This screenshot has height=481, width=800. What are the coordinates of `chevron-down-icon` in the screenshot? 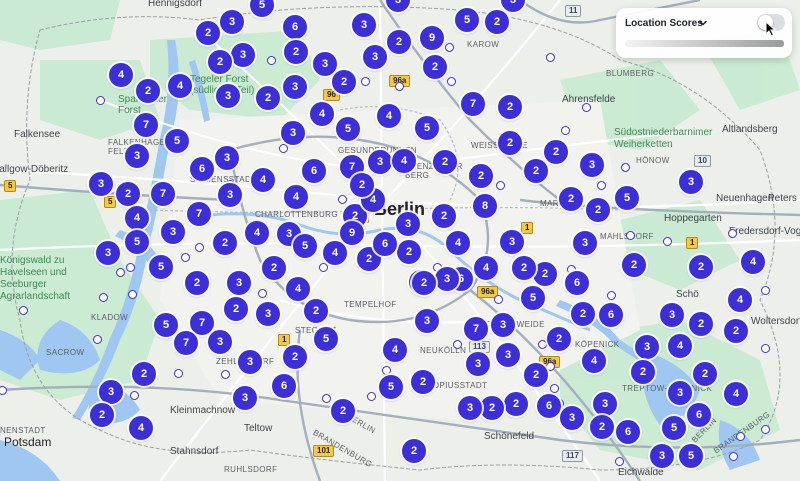 It's located at (703, 23).